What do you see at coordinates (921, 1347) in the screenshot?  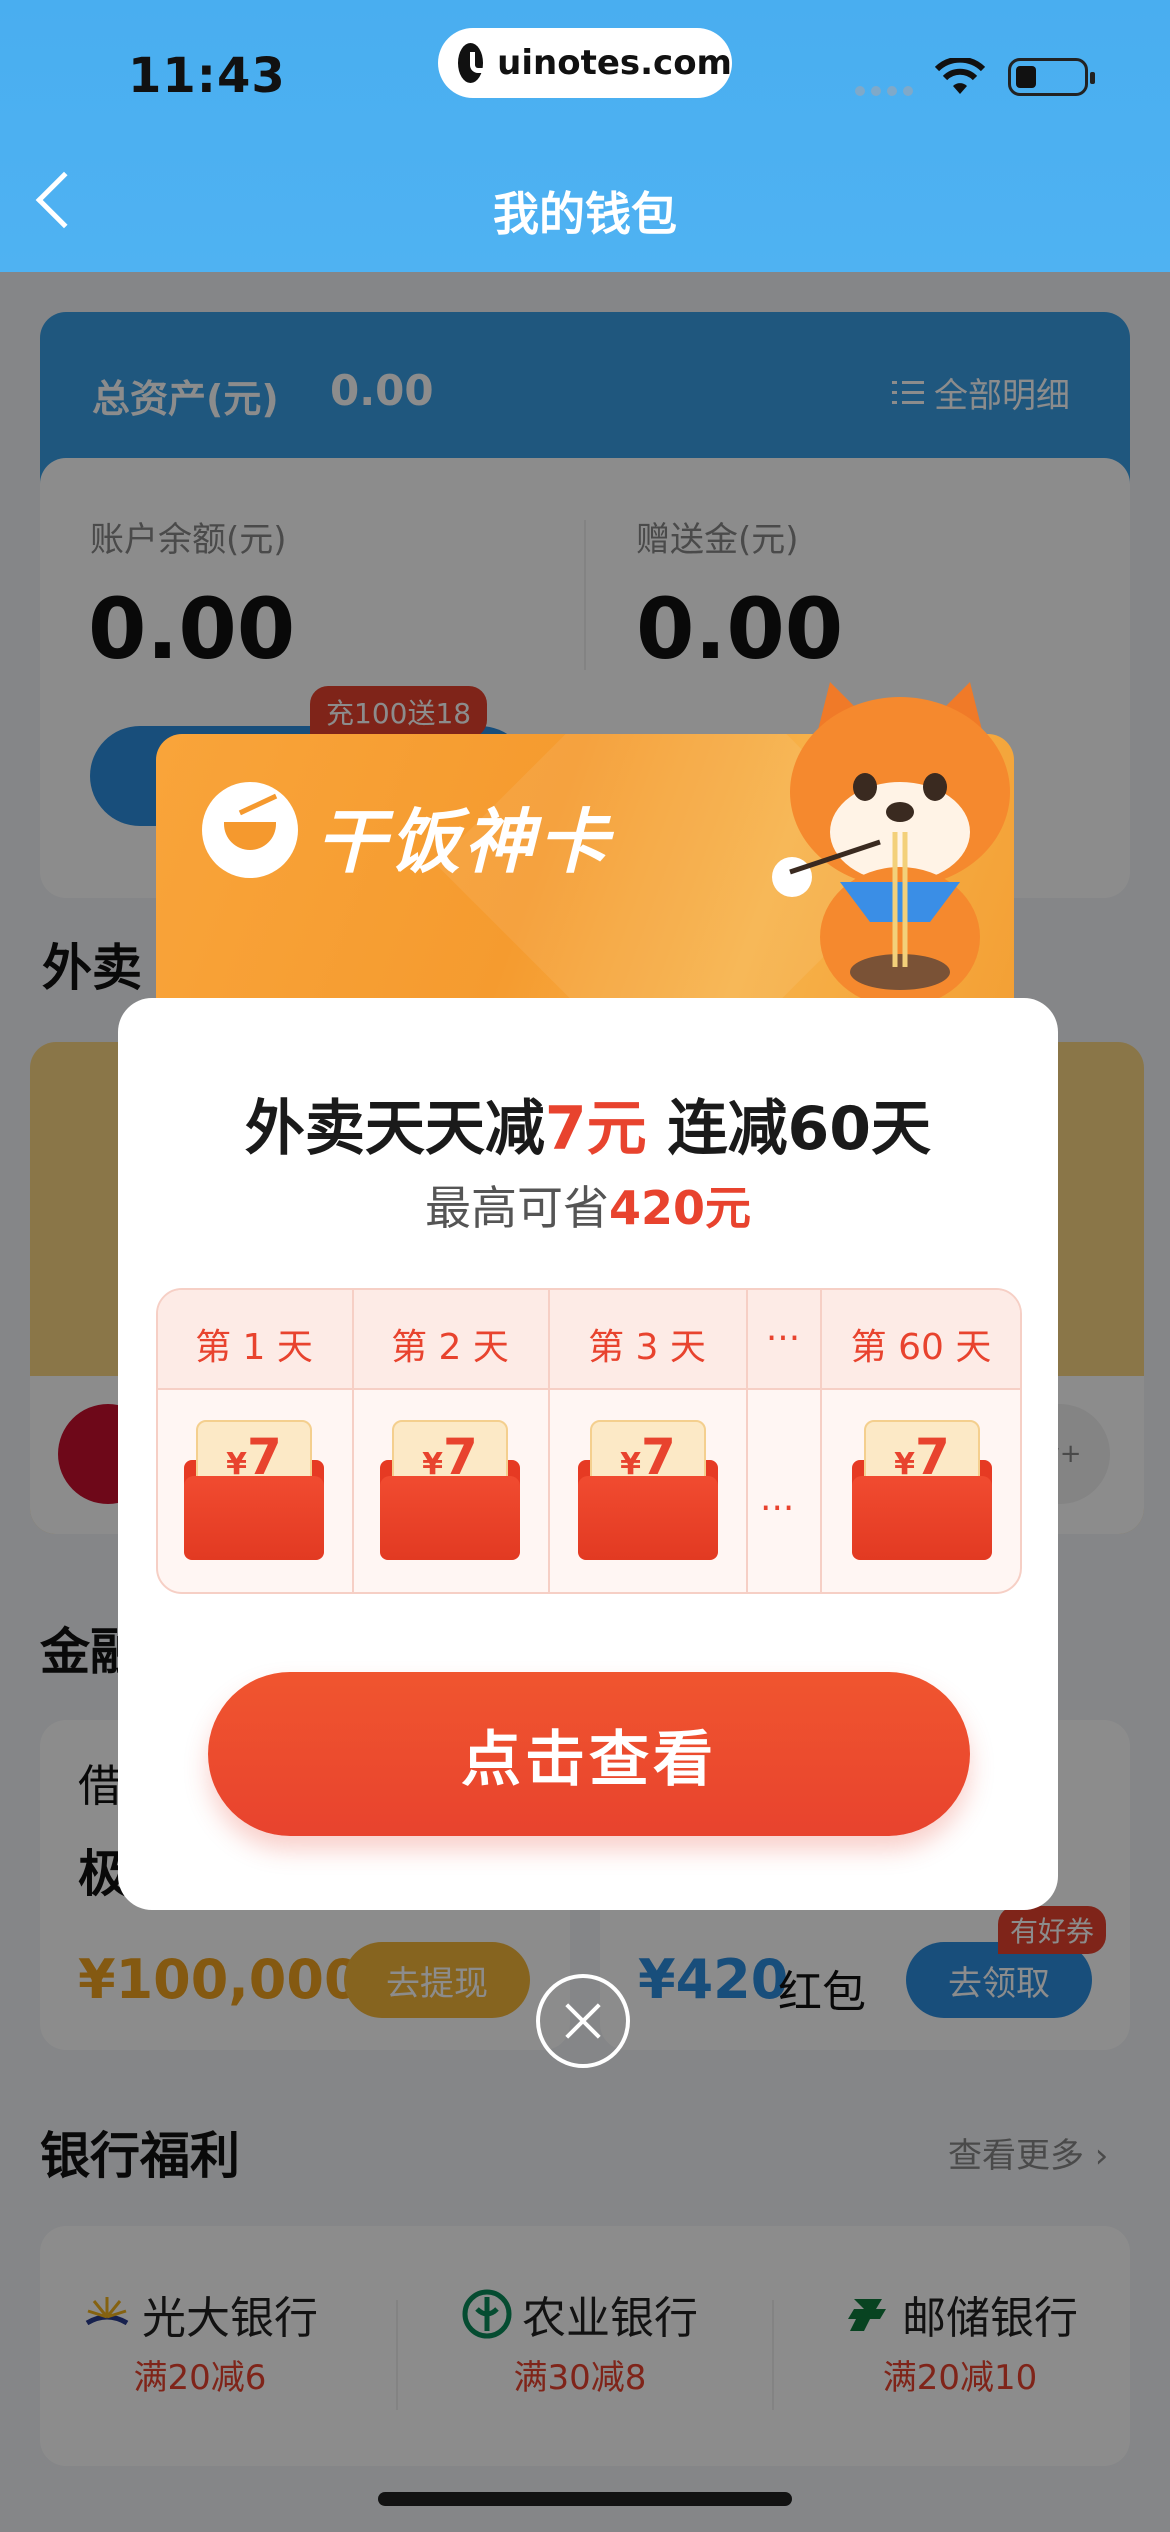 I see `day-label: 第 60 天` at bounding box center [921, 1347].